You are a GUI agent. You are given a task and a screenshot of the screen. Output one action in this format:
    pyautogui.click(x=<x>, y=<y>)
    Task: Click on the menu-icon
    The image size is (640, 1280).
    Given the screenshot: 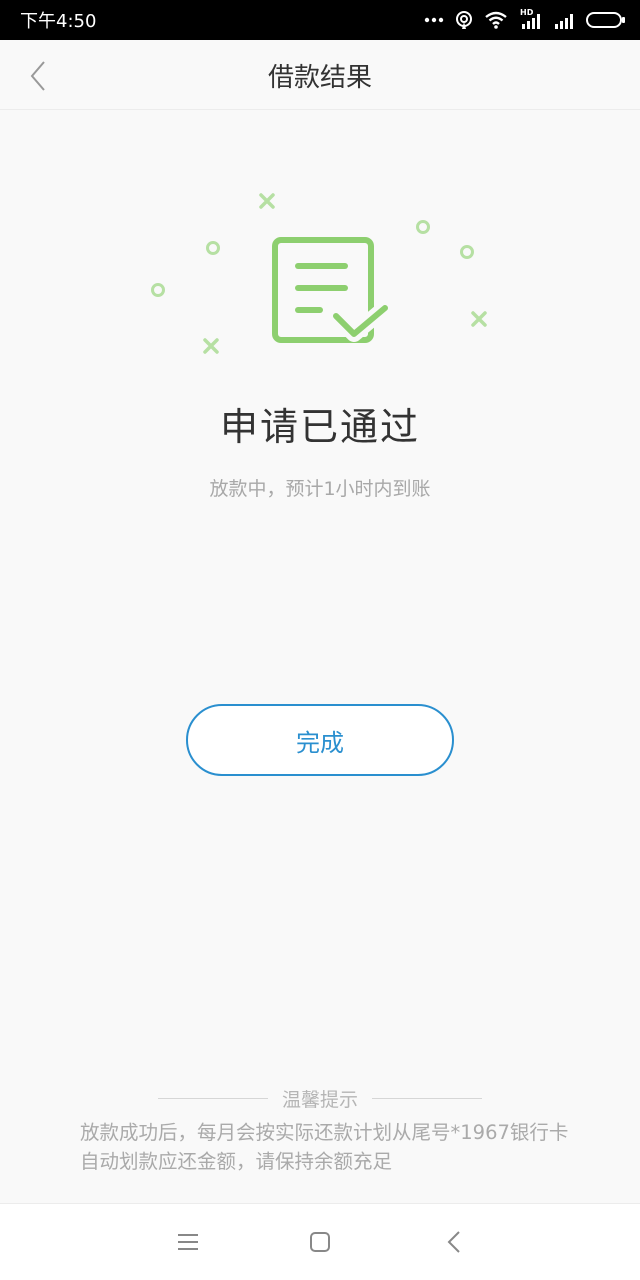 What is the action you would take?
    pyautogui.click(x=188, y=1242)
    